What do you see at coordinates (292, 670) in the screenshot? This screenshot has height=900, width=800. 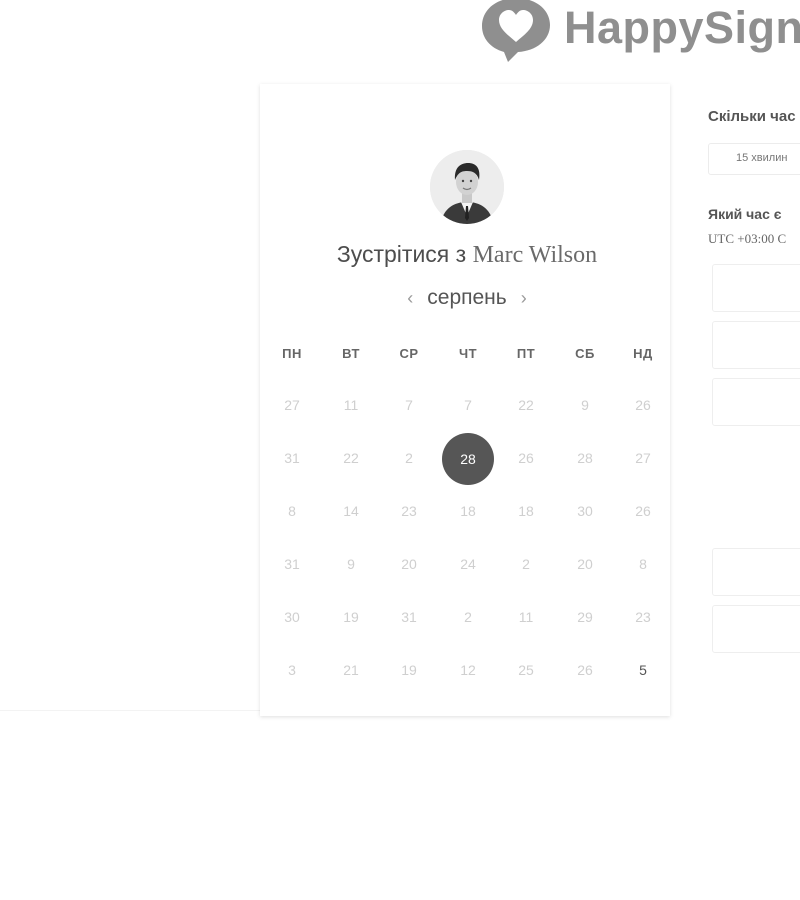 I see `calendar-day: 3` at bounding box center [292, 670].